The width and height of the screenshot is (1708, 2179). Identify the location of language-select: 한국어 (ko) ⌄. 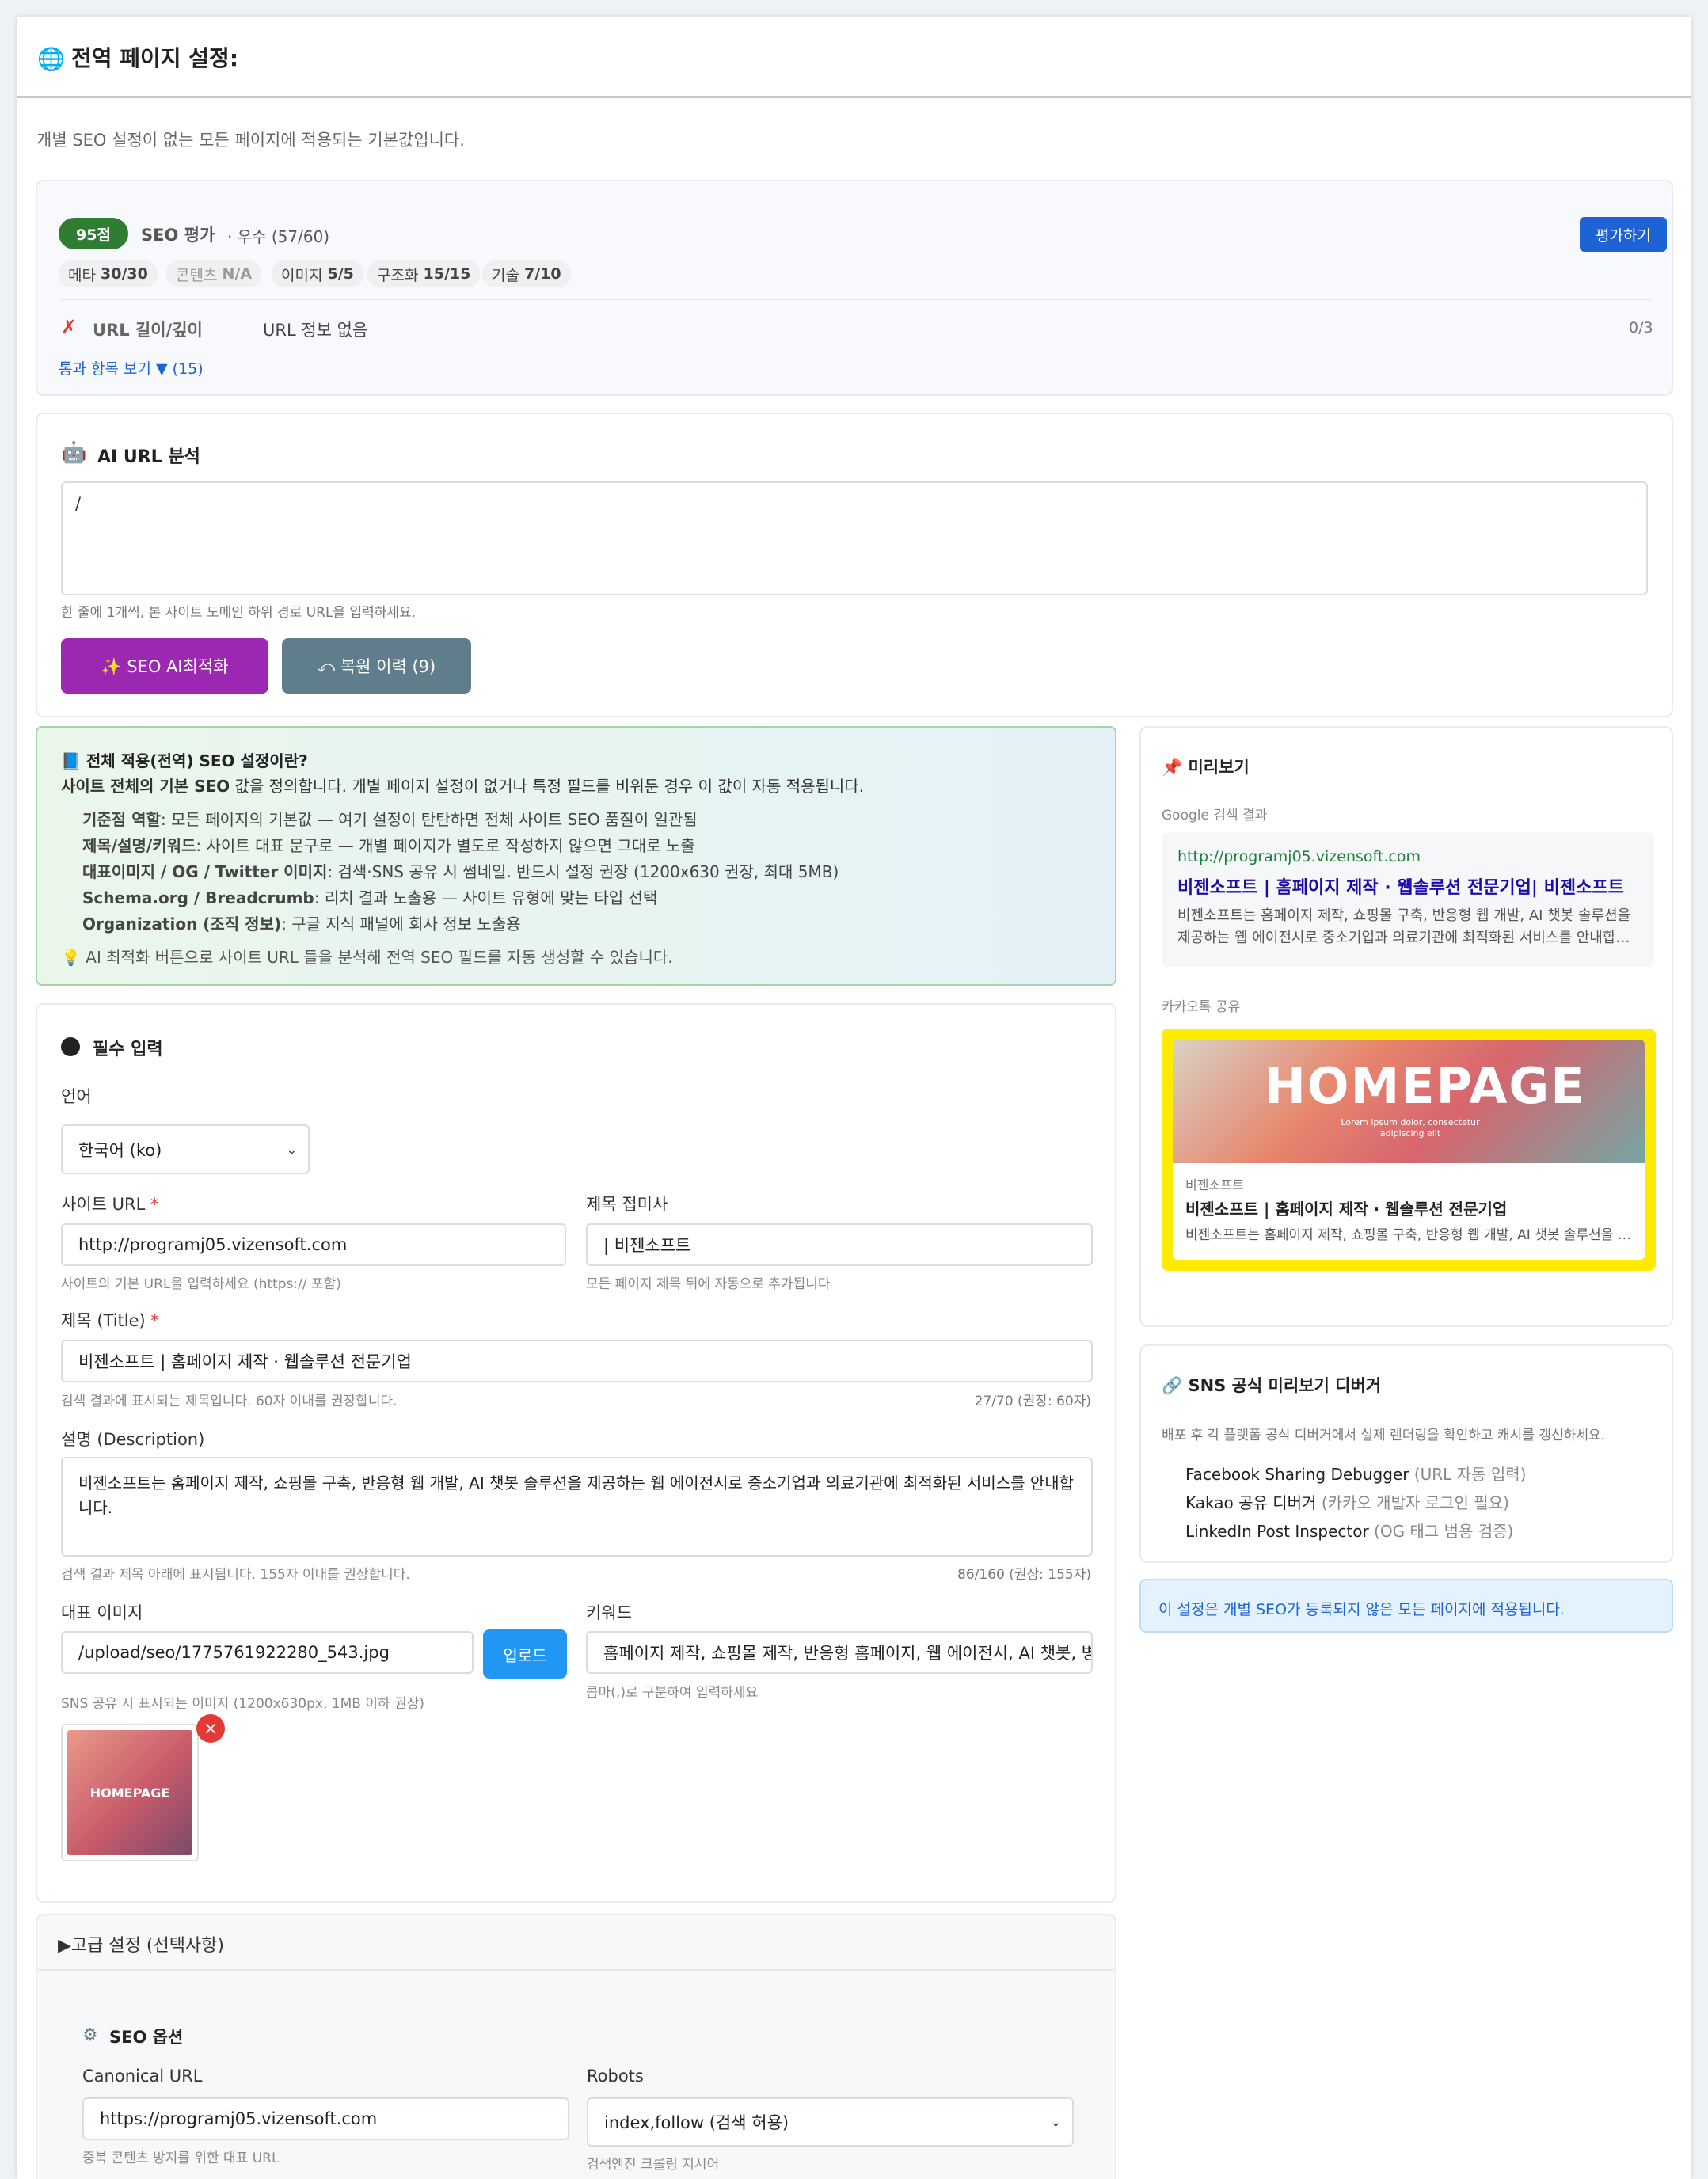
(185, 1149).